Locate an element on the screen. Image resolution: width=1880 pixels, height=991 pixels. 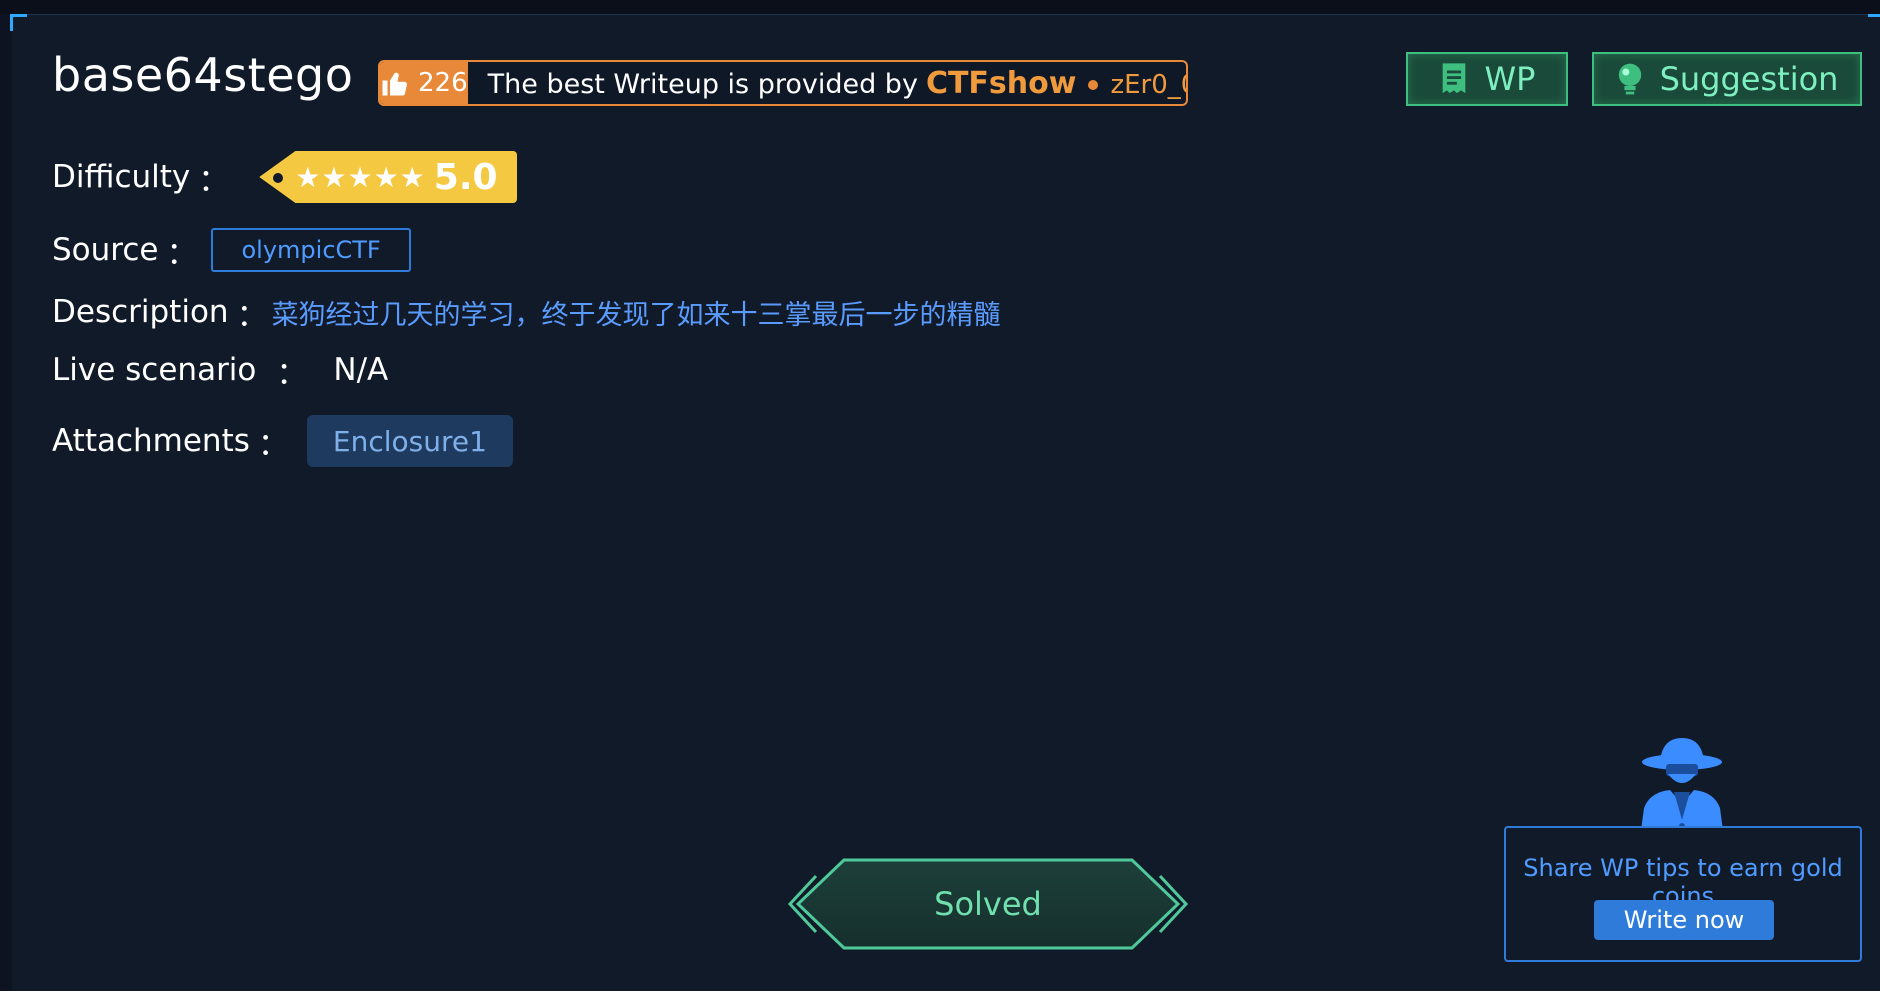
hacker-avatar-icon is located at coordinates (1682, 788).